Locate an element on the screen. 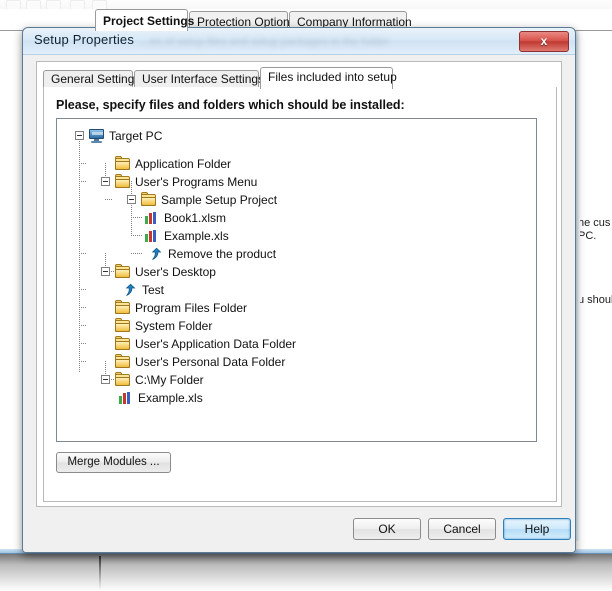  tree-item-label: User's Desktop is located at coordinates (175, 272).